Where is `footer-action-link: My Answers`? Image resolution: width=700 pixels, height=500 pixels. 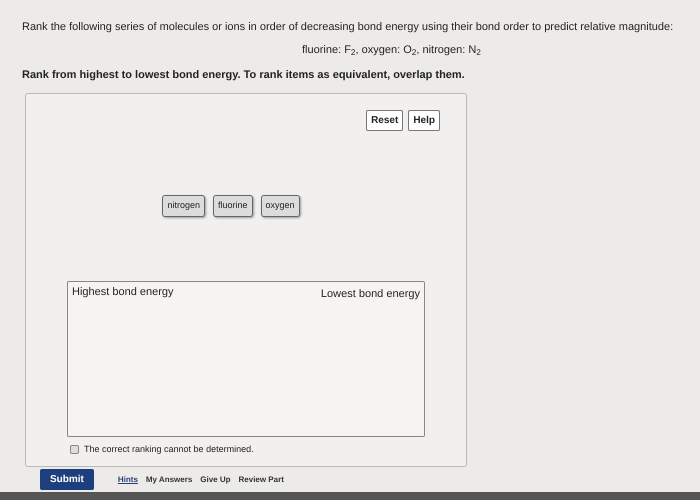
footer-action-link: My Answers is located at coordinates (169, 480).